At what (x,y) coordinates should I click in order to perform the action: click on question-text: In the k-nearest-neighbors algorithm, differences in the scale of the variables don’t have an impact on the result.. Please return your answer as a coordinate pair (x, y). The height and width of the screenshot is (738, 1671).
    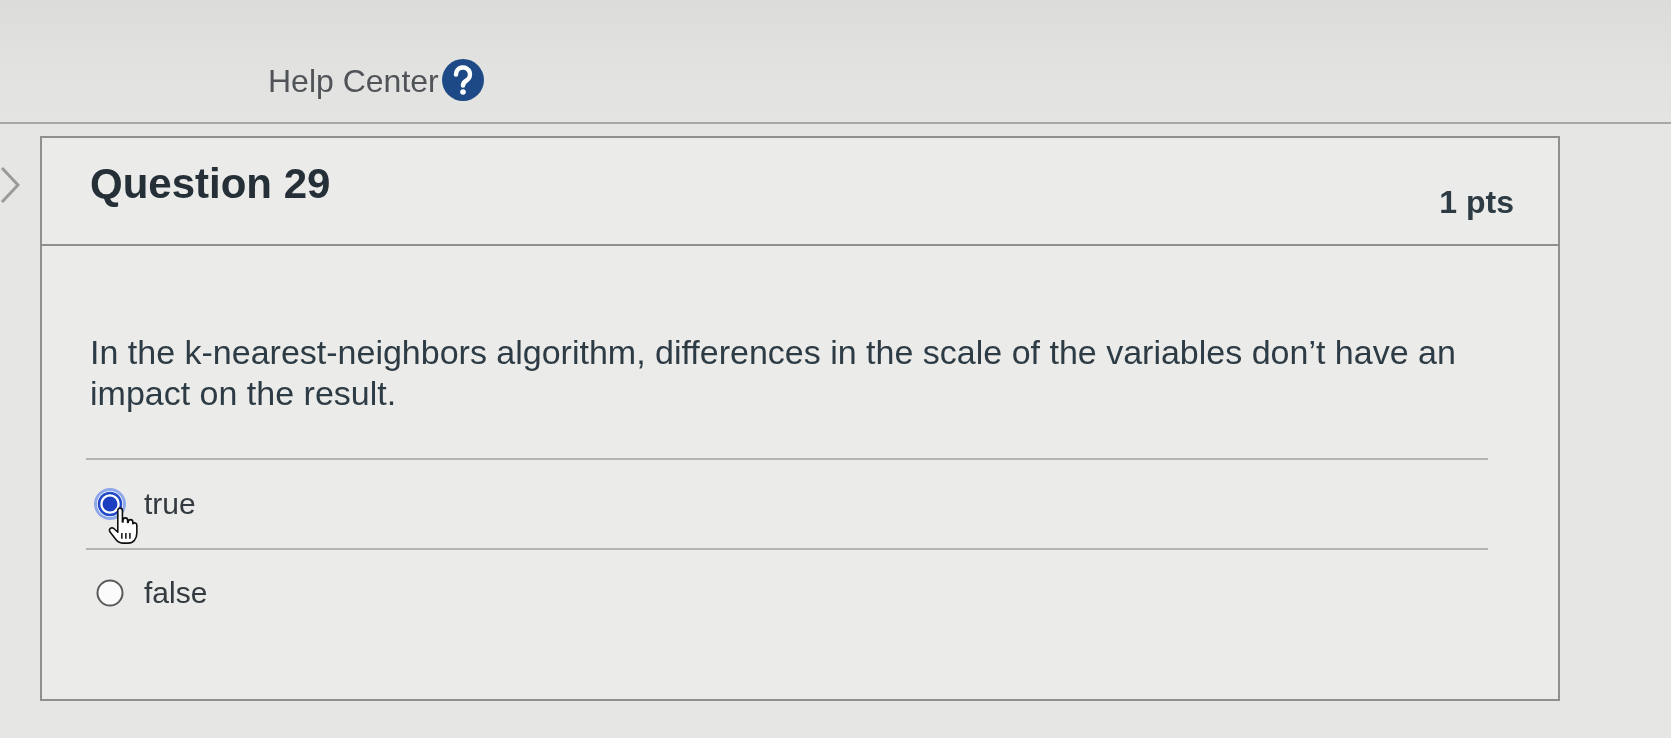
    Looking at the image, I should click on (773, 373).